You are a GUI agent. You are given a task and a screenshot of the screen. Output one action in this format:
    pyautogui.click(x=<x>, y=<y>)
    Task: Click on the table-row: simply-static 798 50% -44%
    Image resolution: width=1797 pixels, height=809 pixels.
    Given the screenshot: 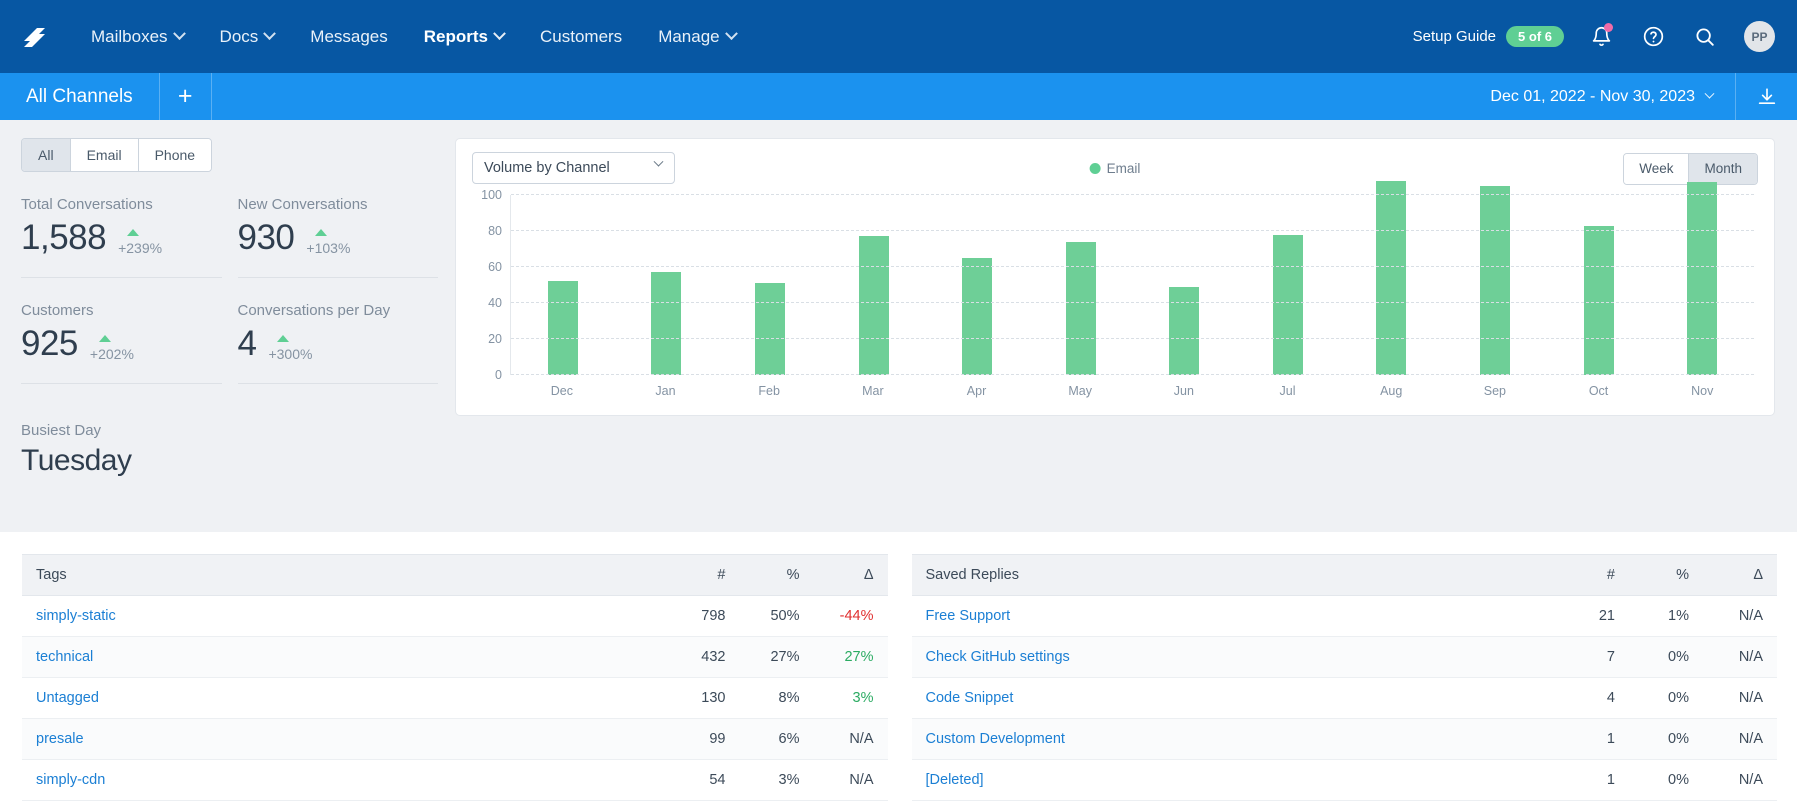 What is the action you would take?
    pyautogui.click(x=455, y=616)
    